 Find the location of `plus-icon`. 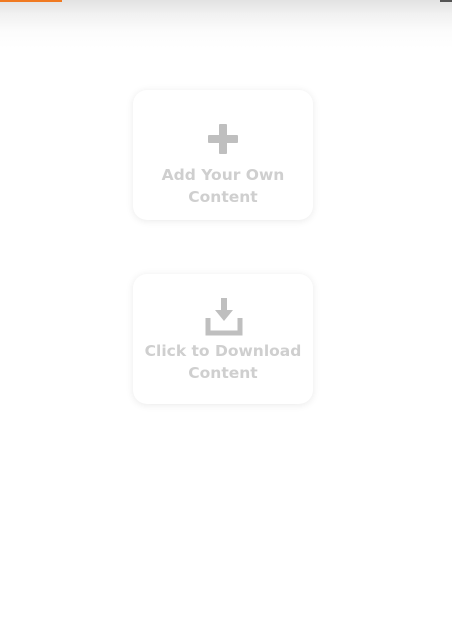

plus-icon is located at coordinates (223, 139).